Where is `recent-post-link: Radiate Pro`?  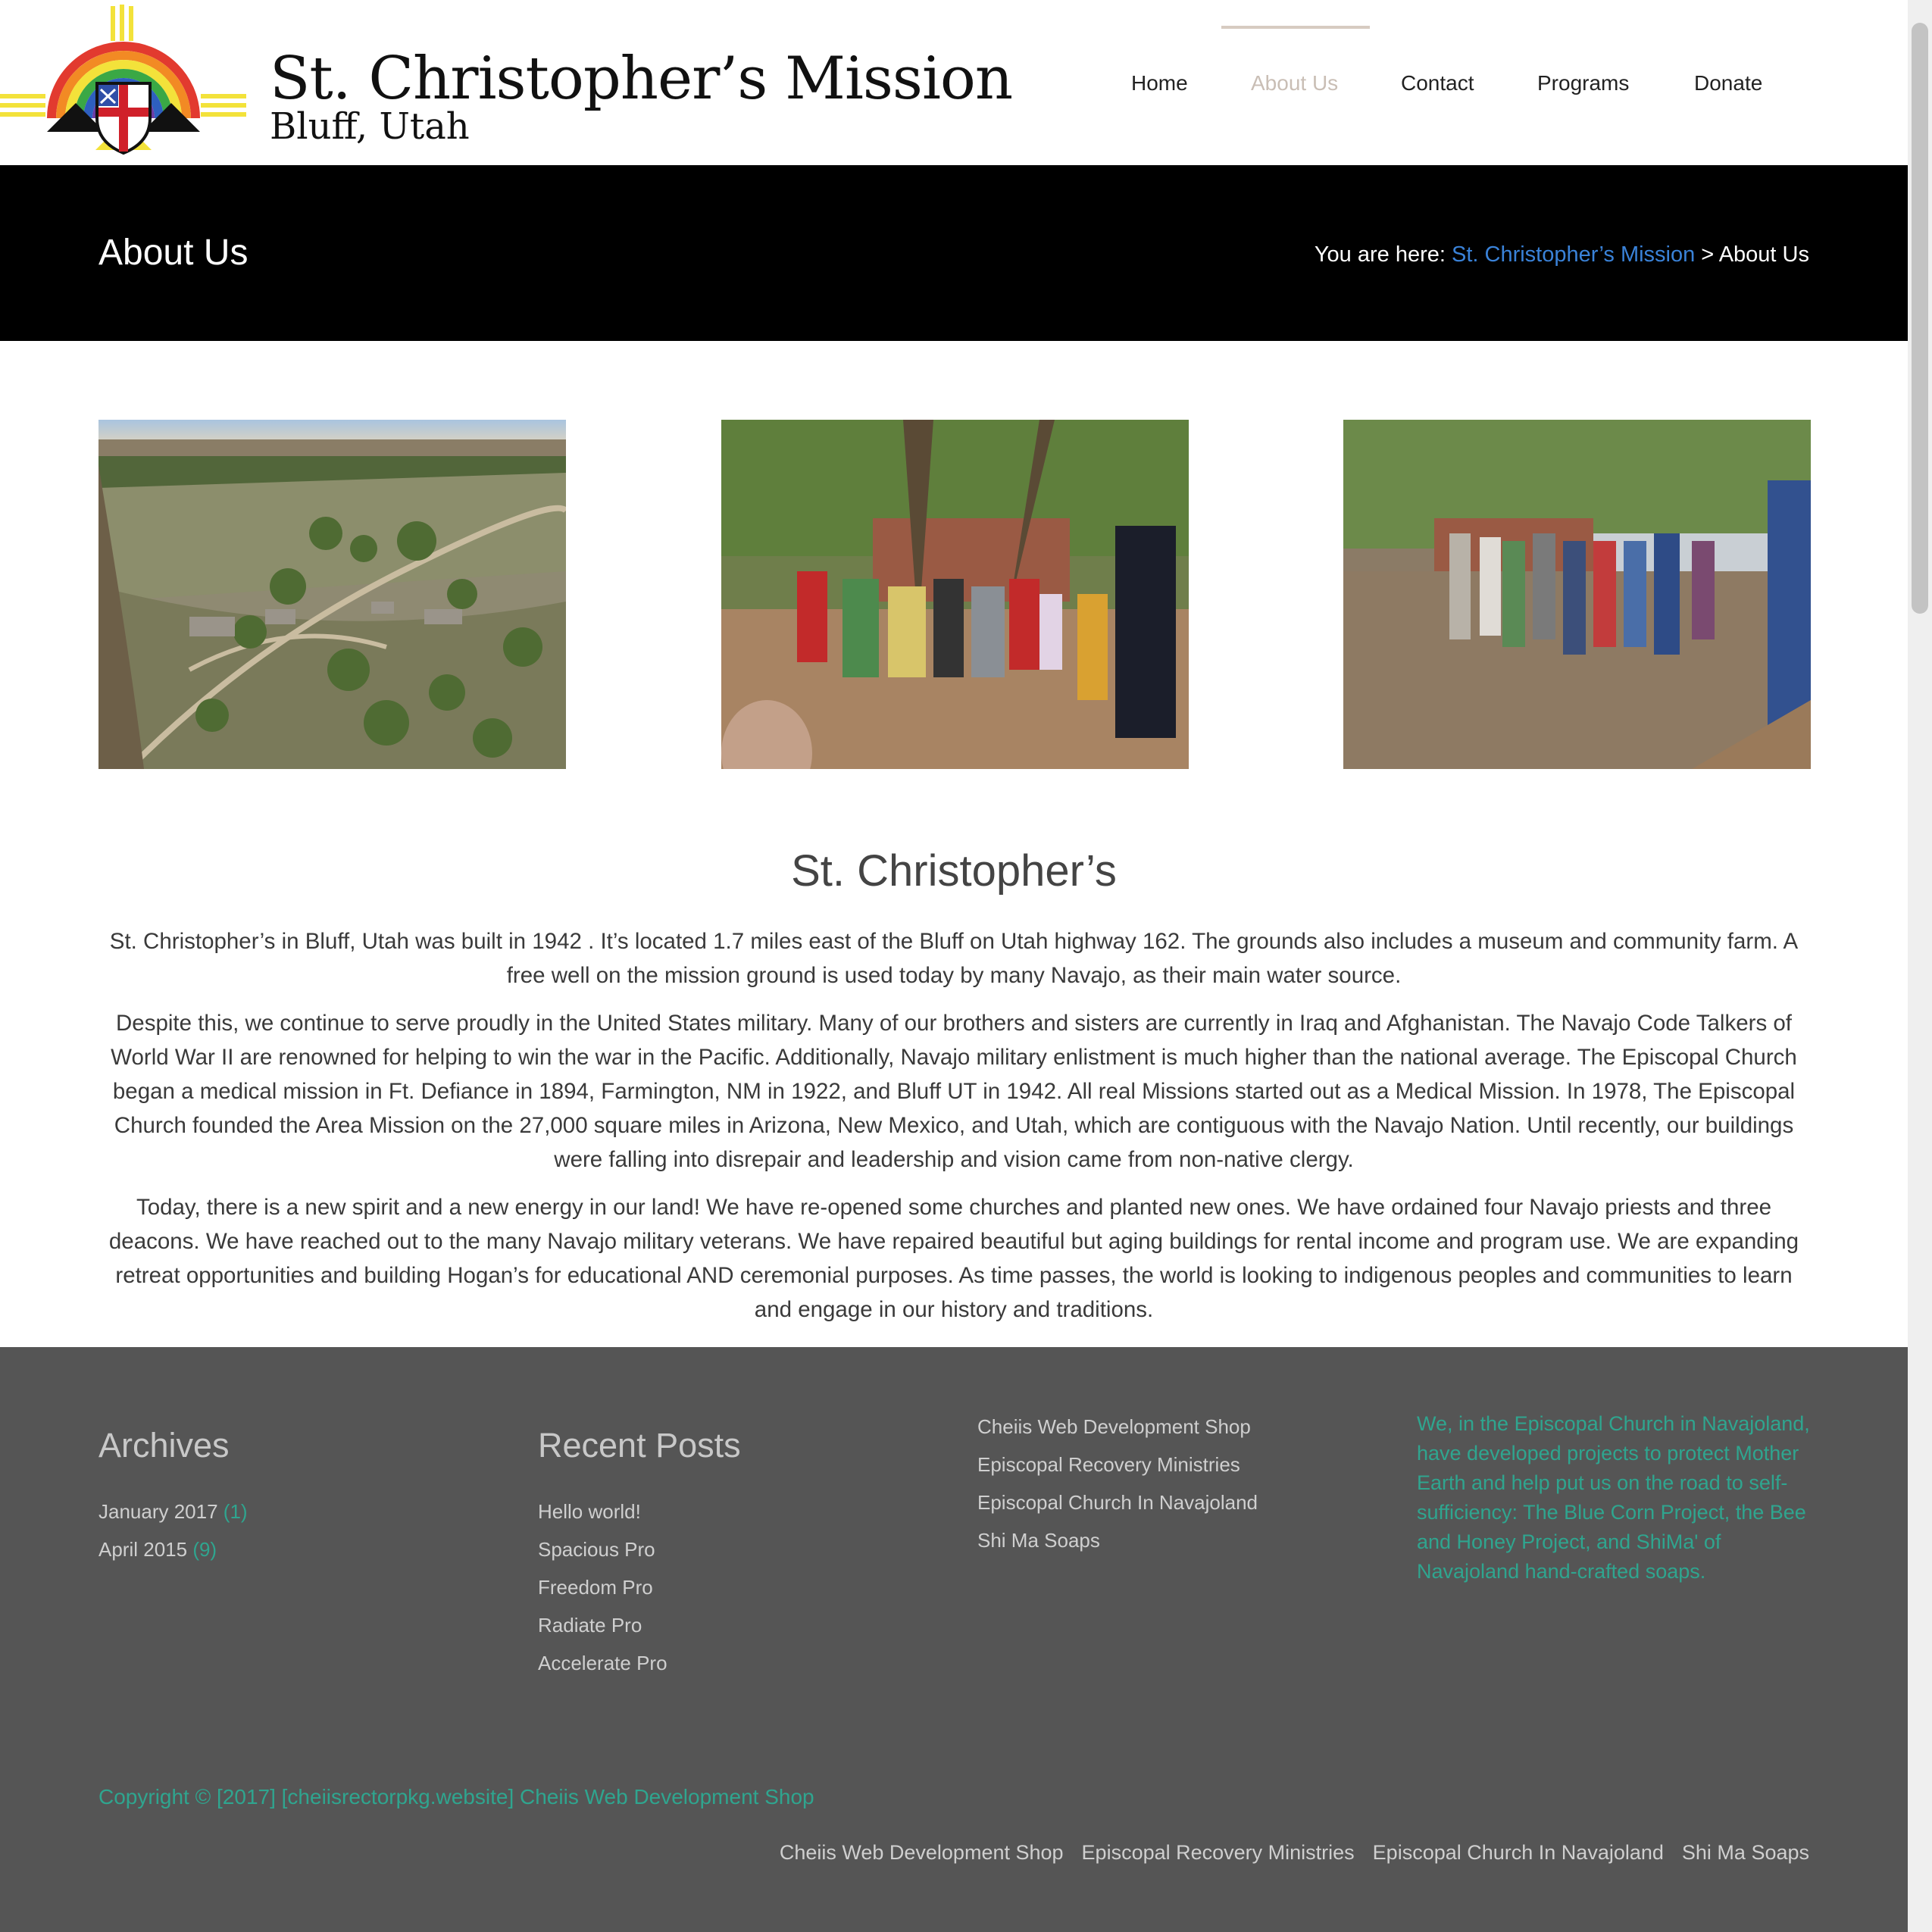
recent-post-link: Radiate Pro is located at coordinates (728, 1625).